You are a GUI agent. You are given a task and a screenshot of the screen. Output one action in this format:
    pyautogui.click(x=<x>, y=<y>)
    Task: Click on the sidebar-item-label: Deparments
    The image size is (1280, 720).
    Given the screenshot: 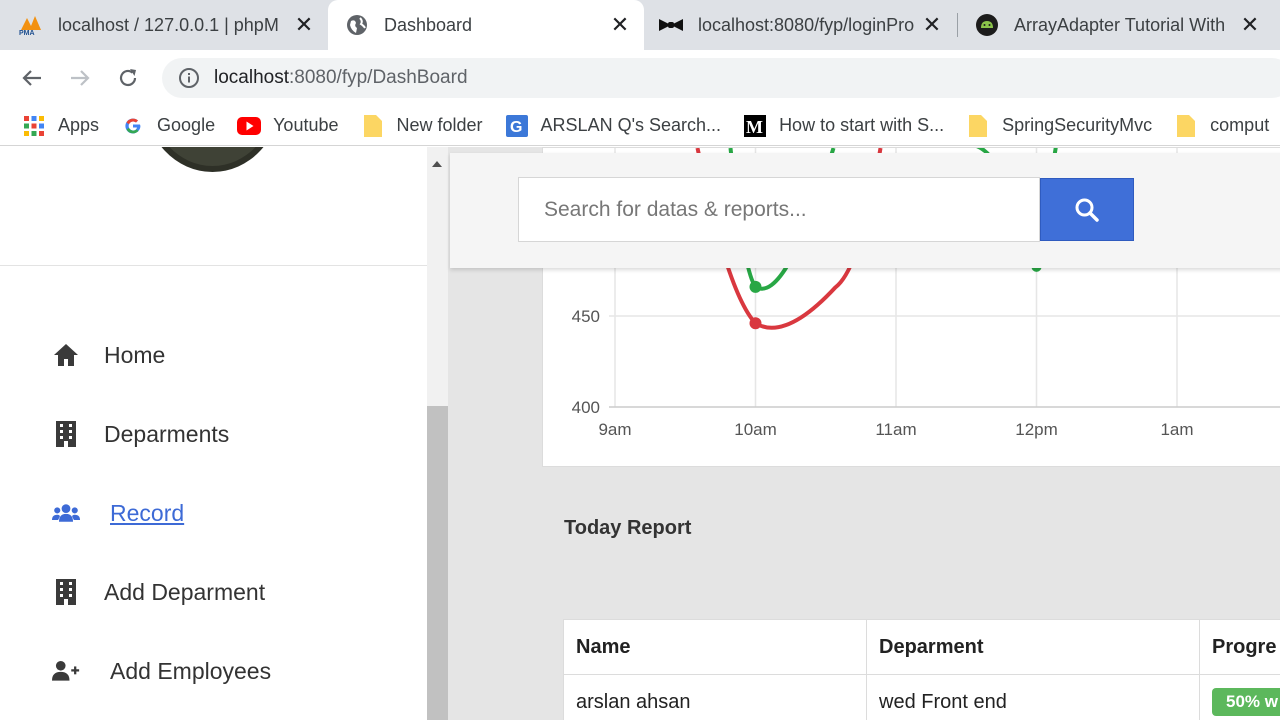 What is the action you would take?
    pyautogui.click(x=167, y=433)
    